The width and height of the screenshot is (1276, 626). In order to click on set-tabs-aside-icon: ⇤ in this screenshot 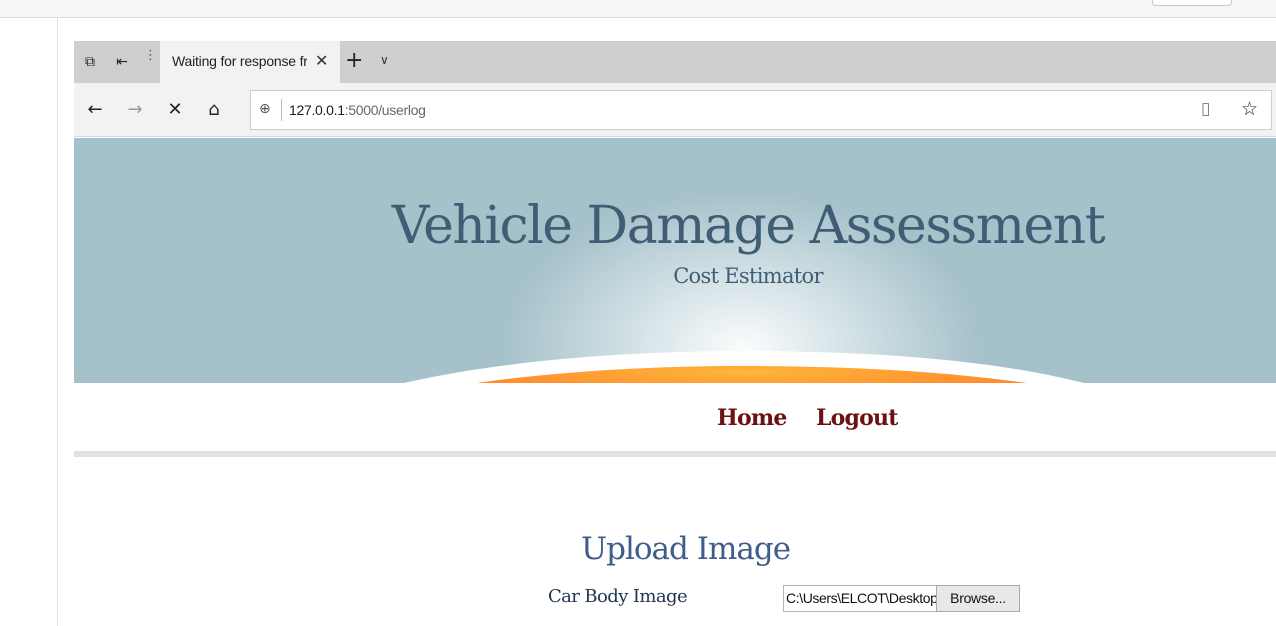, I will do `click(122, 62)`.